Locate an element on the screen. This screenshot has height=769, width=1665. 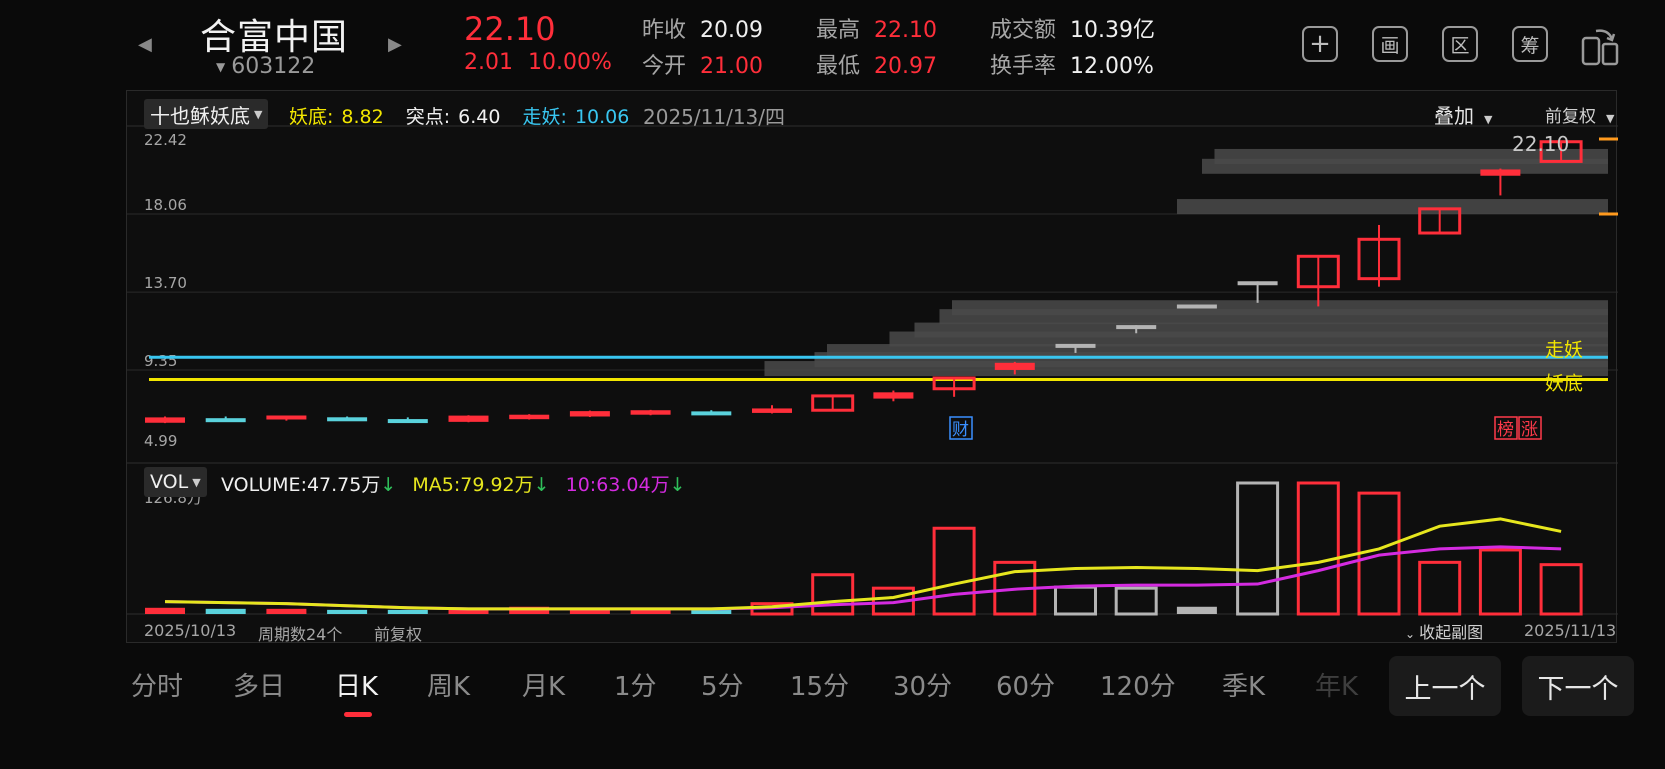
rotate-screen-icon is located at coordinates (1600, 46).